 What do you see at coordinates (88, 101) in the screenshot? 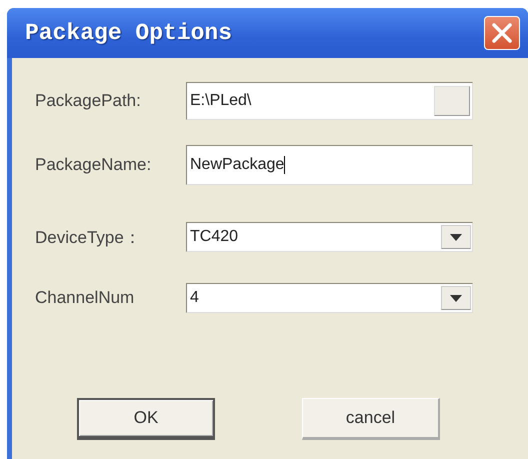
I see `field-label: PackagePath:` at bounding box center [88, 101].